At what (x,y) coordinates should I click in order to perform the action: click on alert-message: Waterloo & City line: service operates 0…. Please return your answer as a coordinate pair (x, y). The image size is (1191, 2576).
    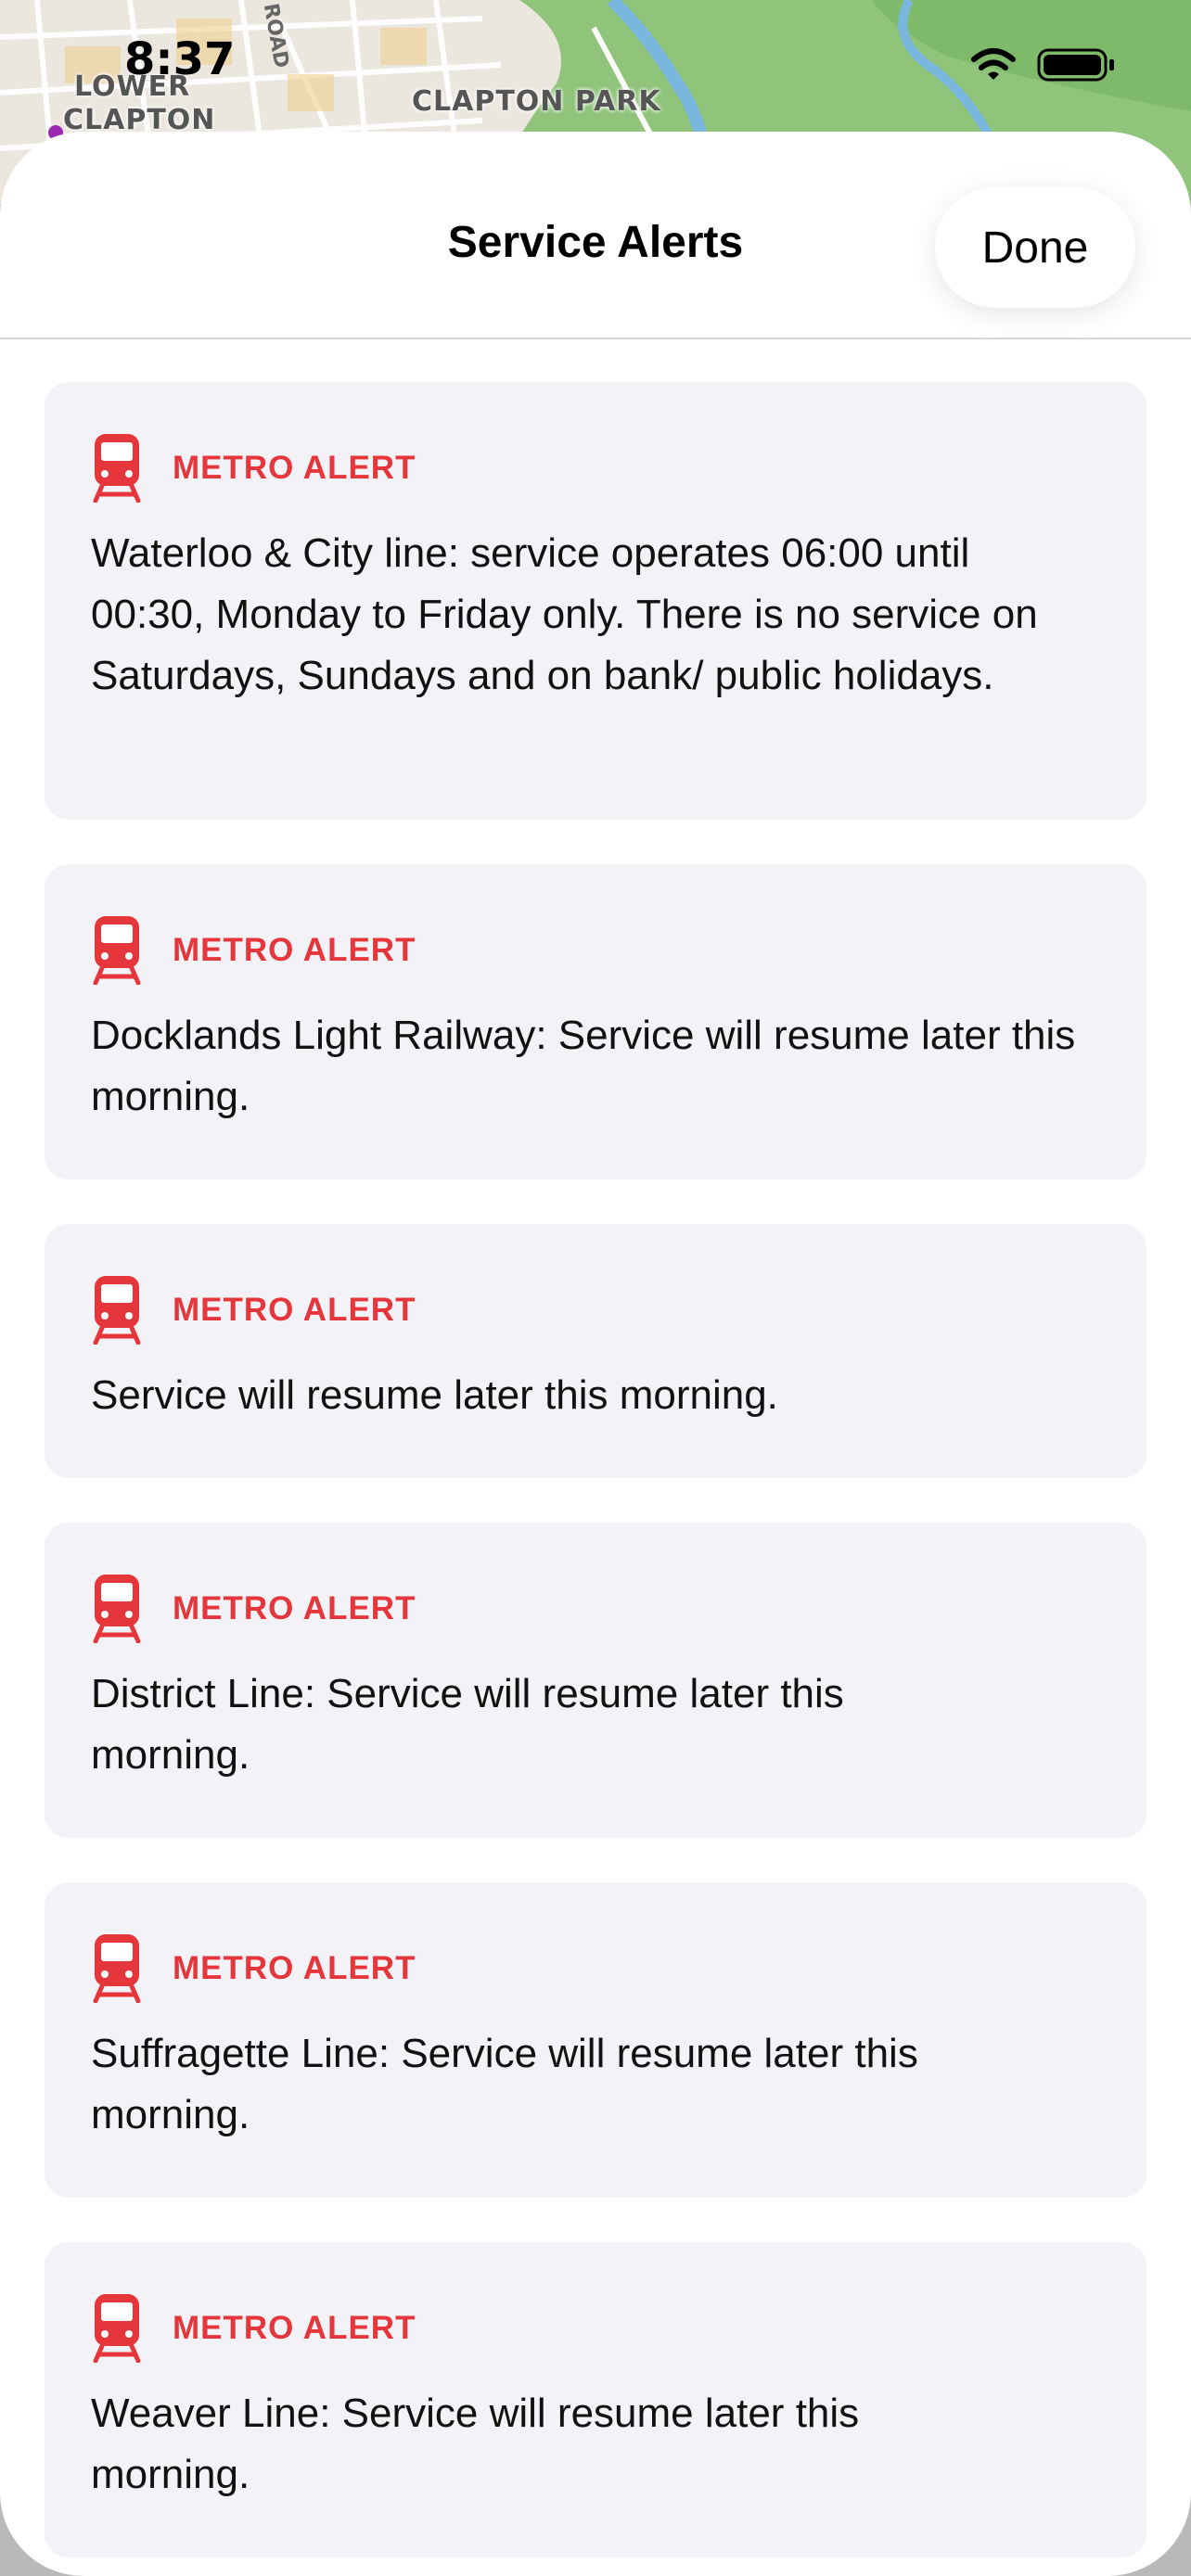
    Looking at the image, I should click on (564, 614).